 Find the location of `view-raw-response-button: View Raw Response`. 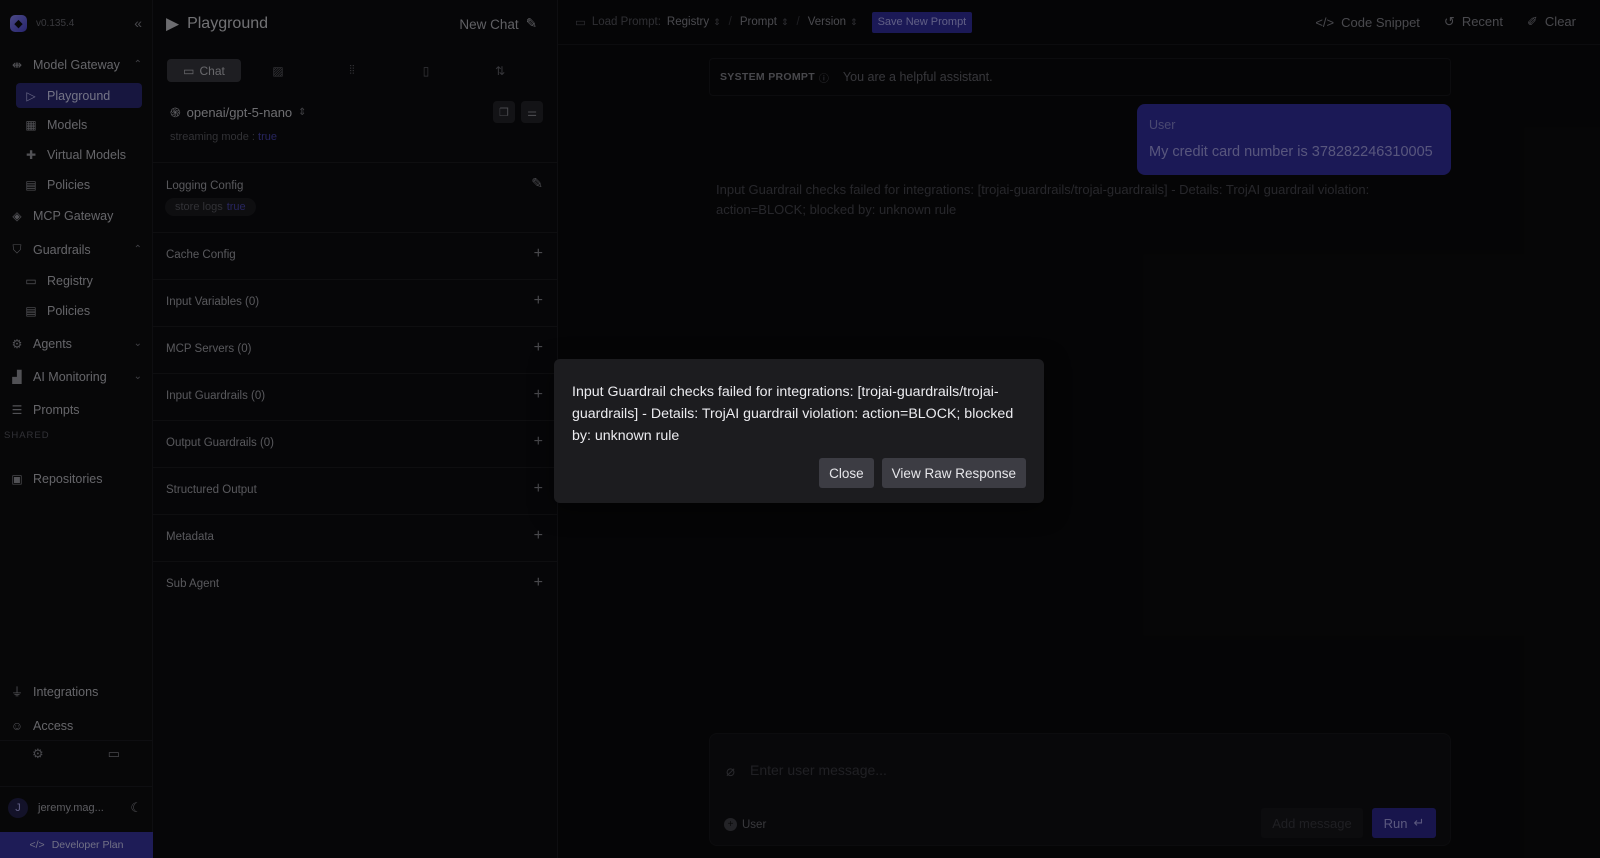

view-raw-response-button: View Raw Response is located at coordinates (953, 473).